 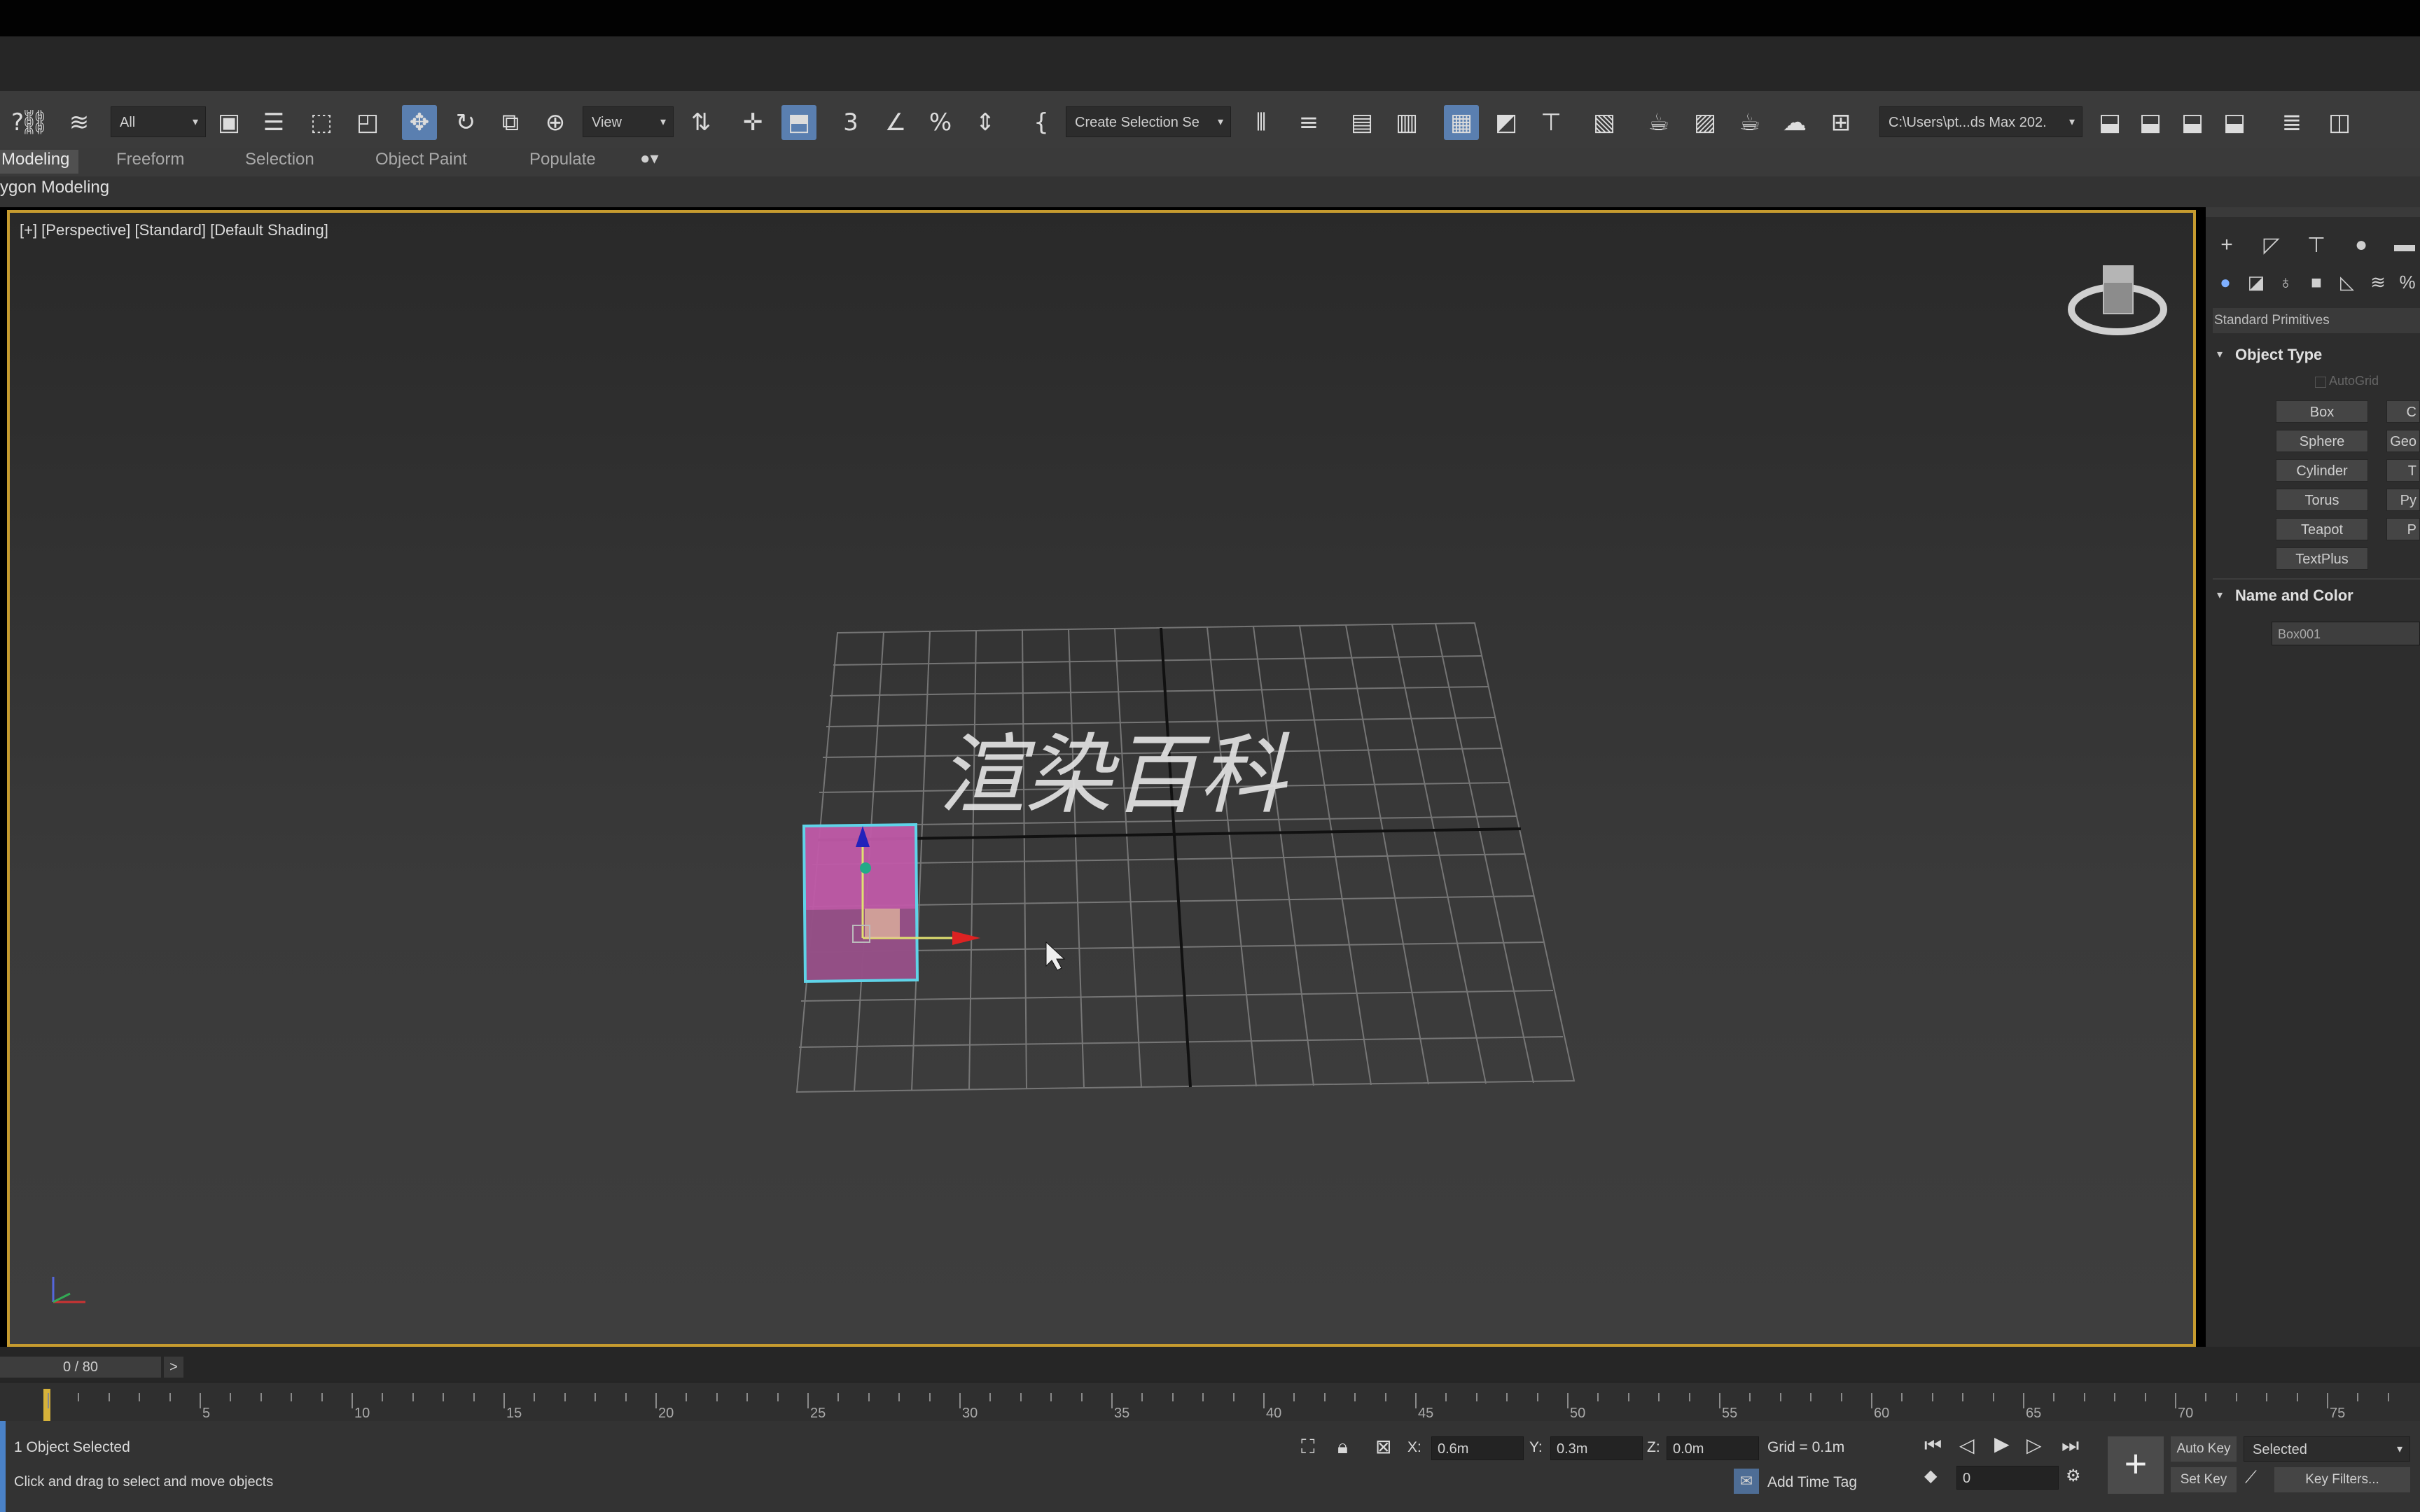 I want to click on selection-filter-dropdown: All ▾, so click(x=158, y=121).